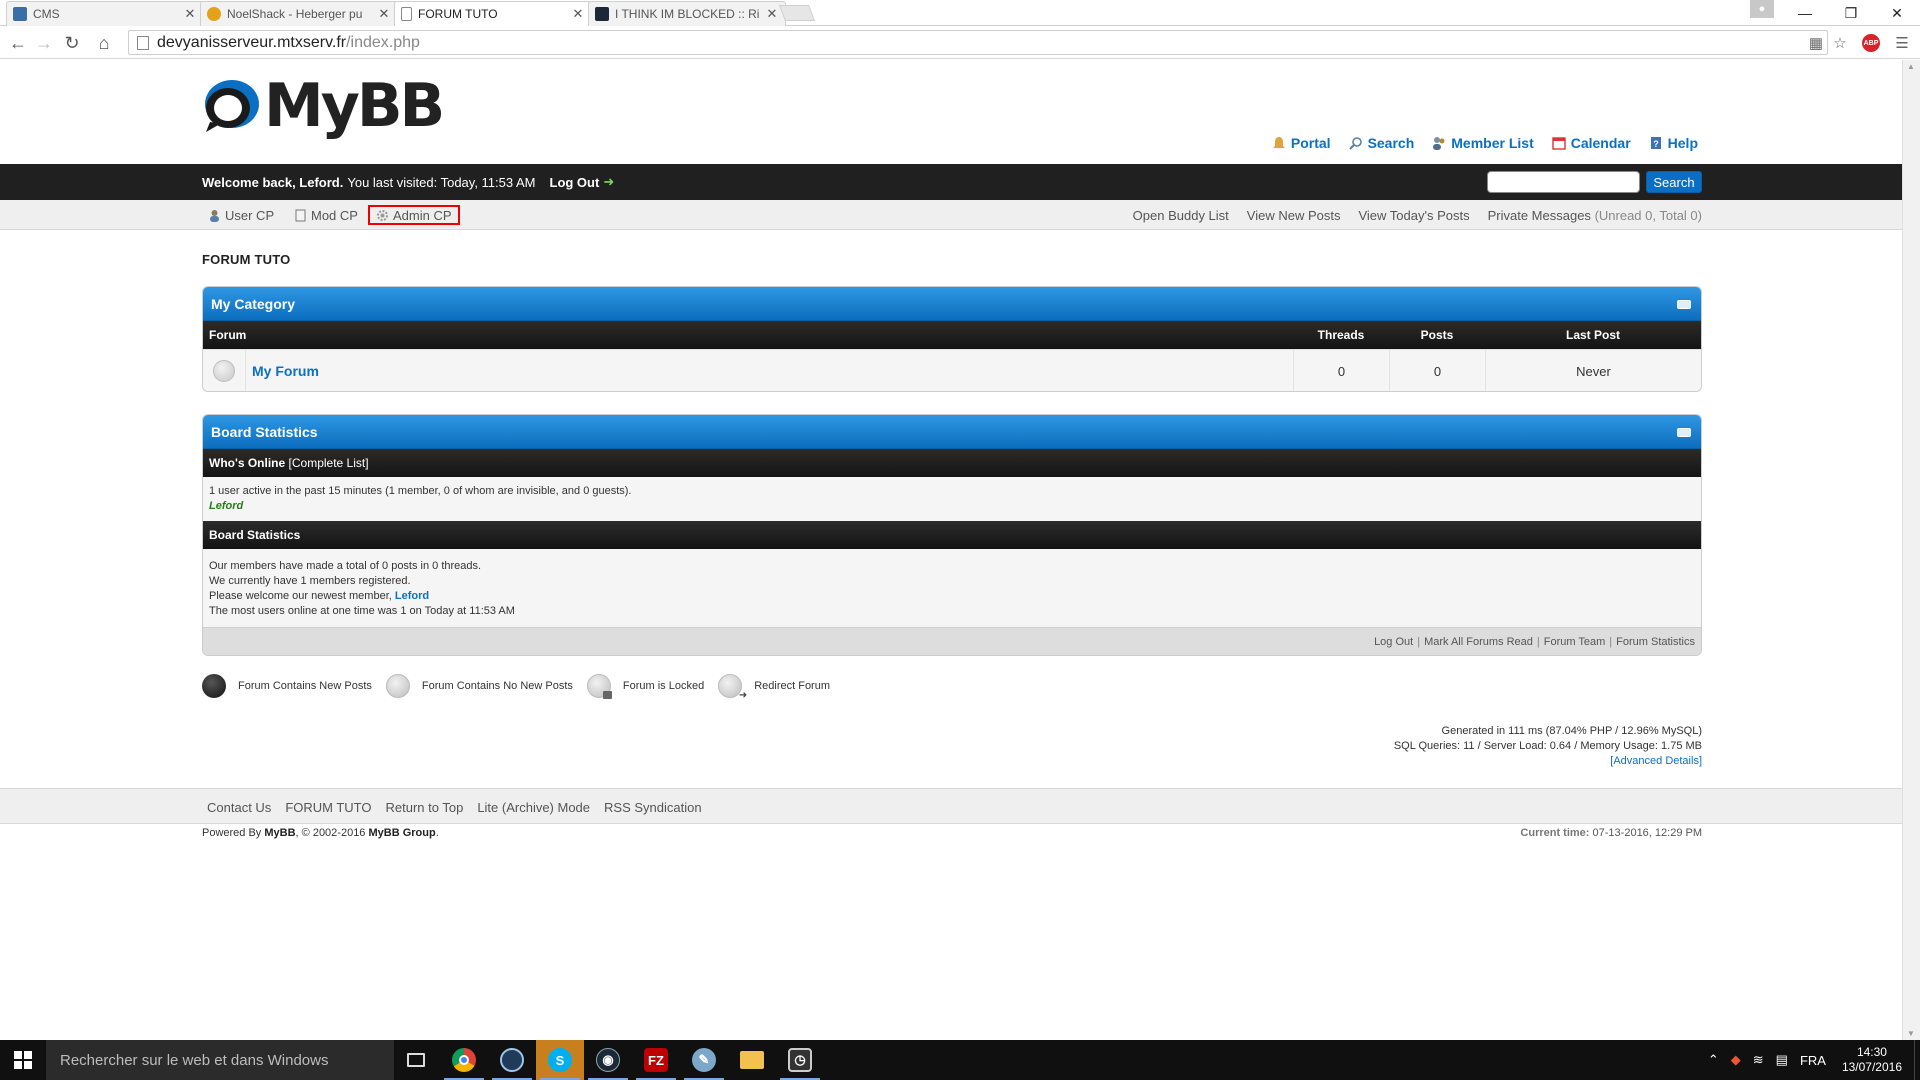 This screenshot has width=1920, height=1080. Describe the element at coordinates (608, 1060) in the screenshot. I see `taskbar-steam: ◉` at that location.